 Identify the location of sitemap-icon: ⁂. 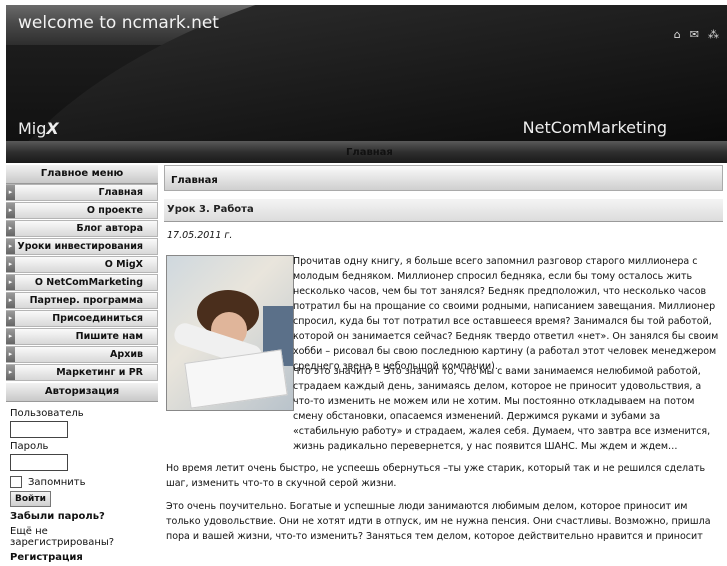
(713, 34).